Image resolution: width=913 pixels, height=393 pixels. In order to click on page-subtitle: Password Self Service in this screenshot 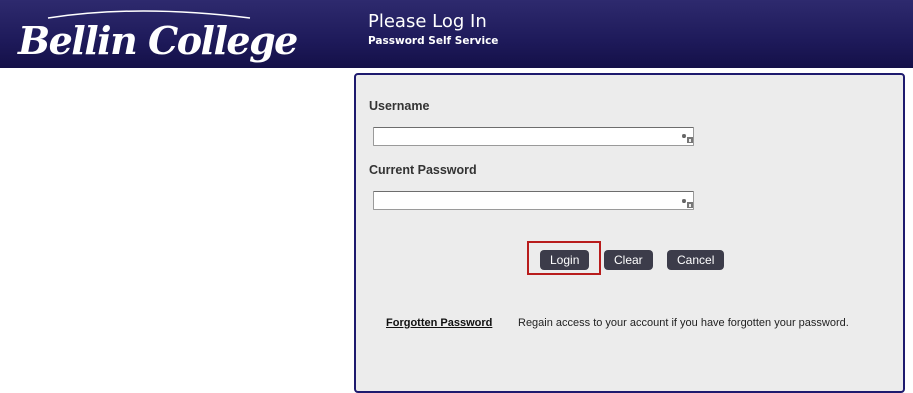, I will do `click(433, 41)`.